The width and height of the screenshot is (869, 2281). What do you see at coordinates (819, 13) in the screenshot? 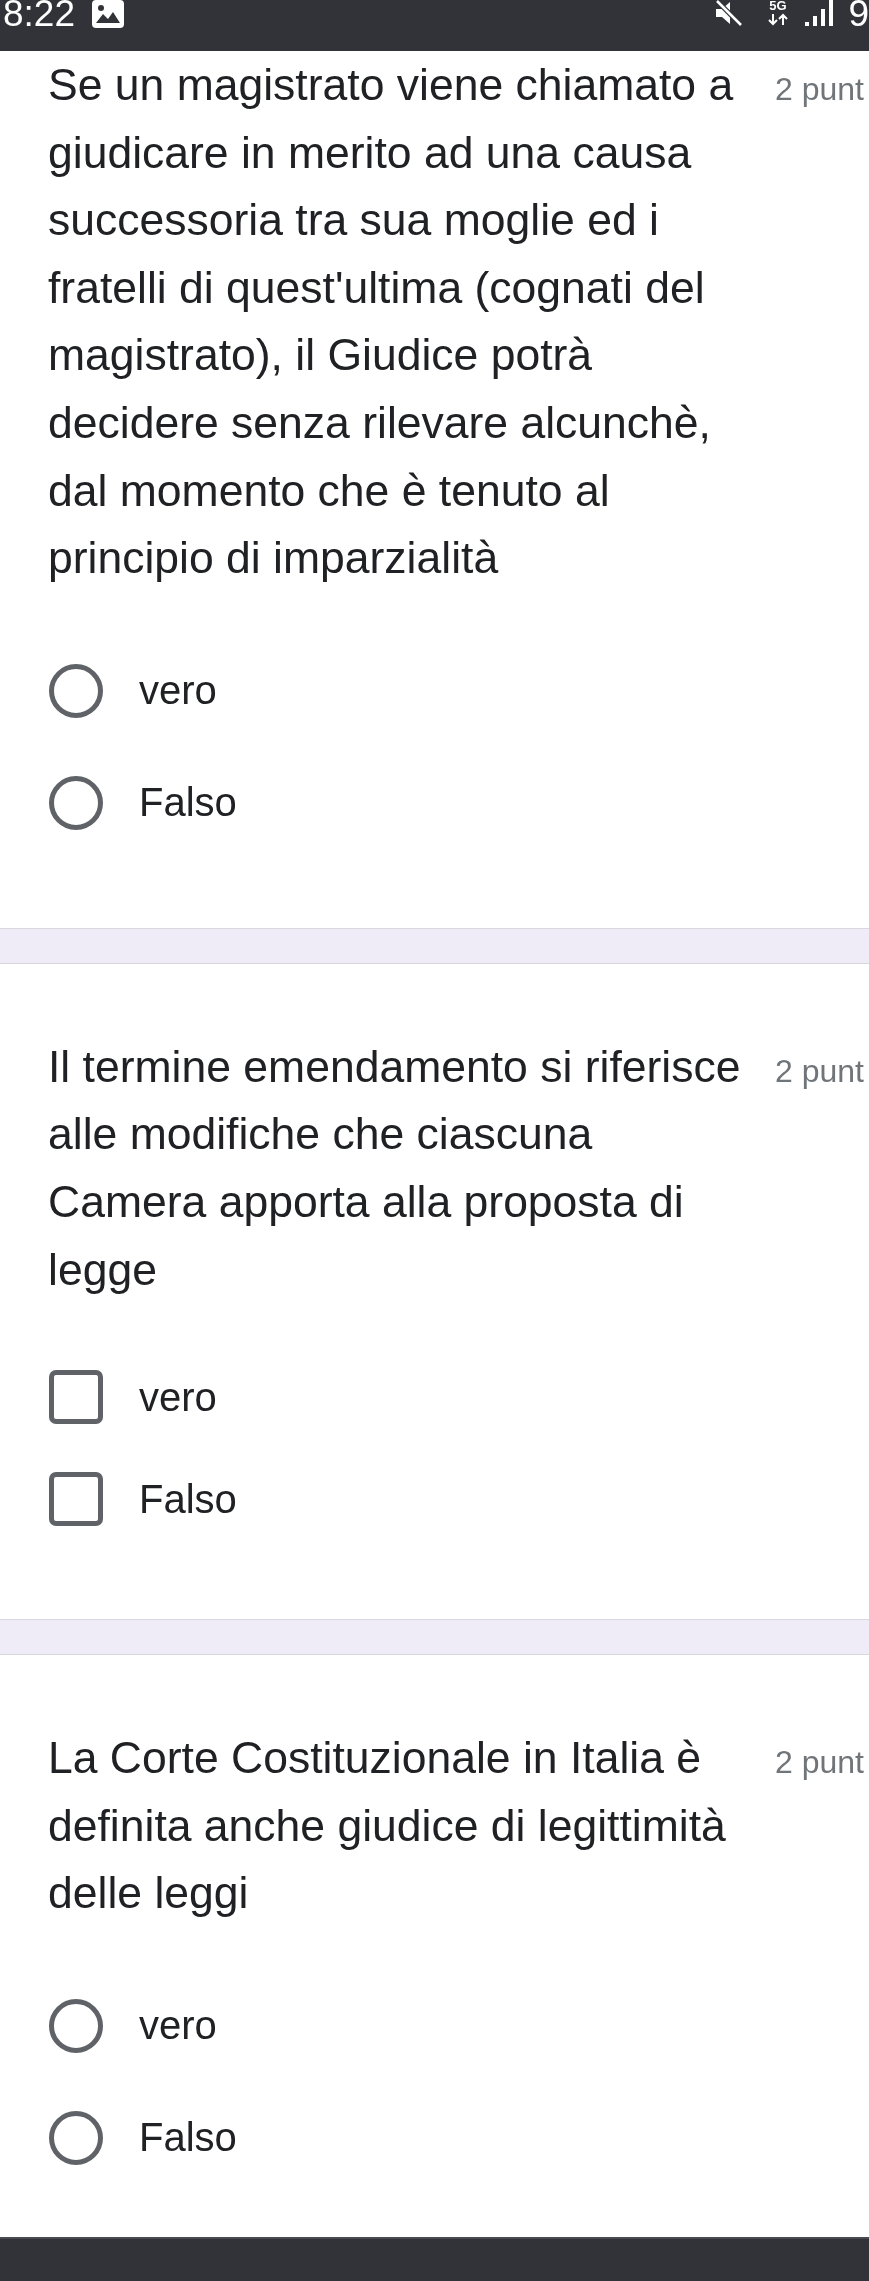
I see `signal-icon` at bounding box center [819, 13].